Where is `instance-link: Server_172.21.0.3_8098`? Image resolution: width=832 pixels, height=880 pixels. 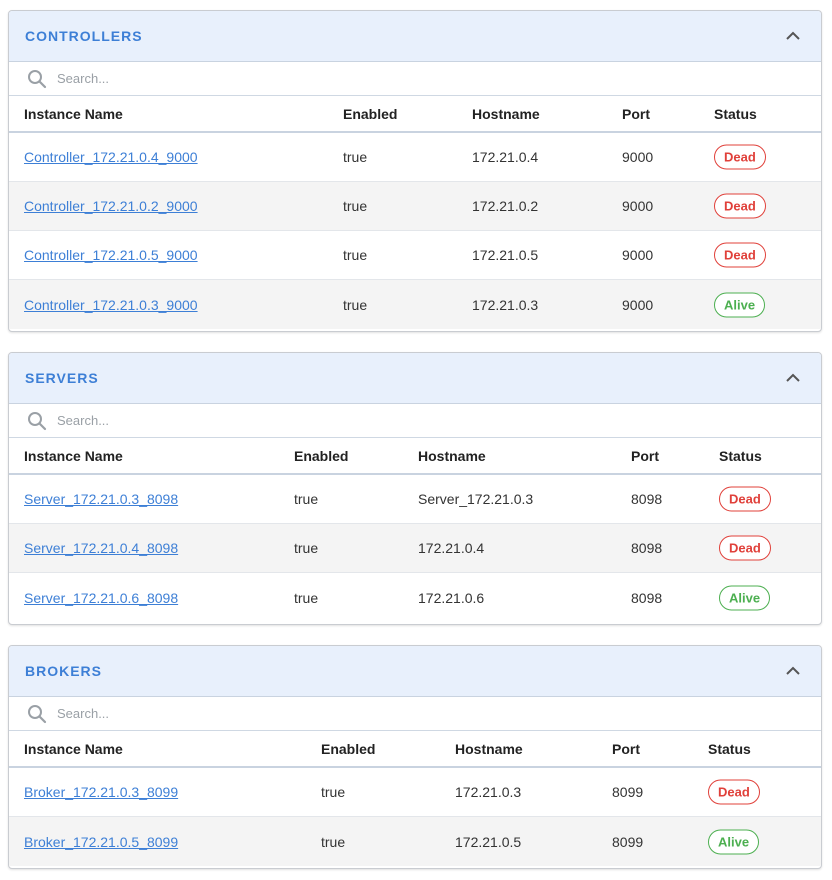
instance-link: Server_172.21.0.3_8098 is located at coordinates (101, 499).